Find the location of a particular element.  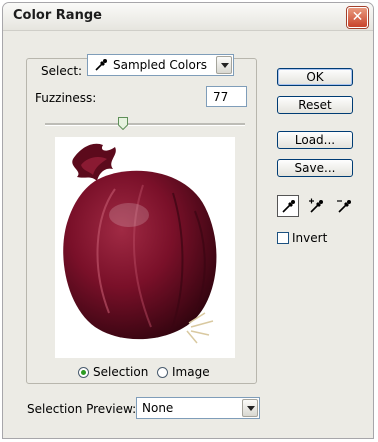

eyedropper-minus-icon is located at coordinates (344, 206).